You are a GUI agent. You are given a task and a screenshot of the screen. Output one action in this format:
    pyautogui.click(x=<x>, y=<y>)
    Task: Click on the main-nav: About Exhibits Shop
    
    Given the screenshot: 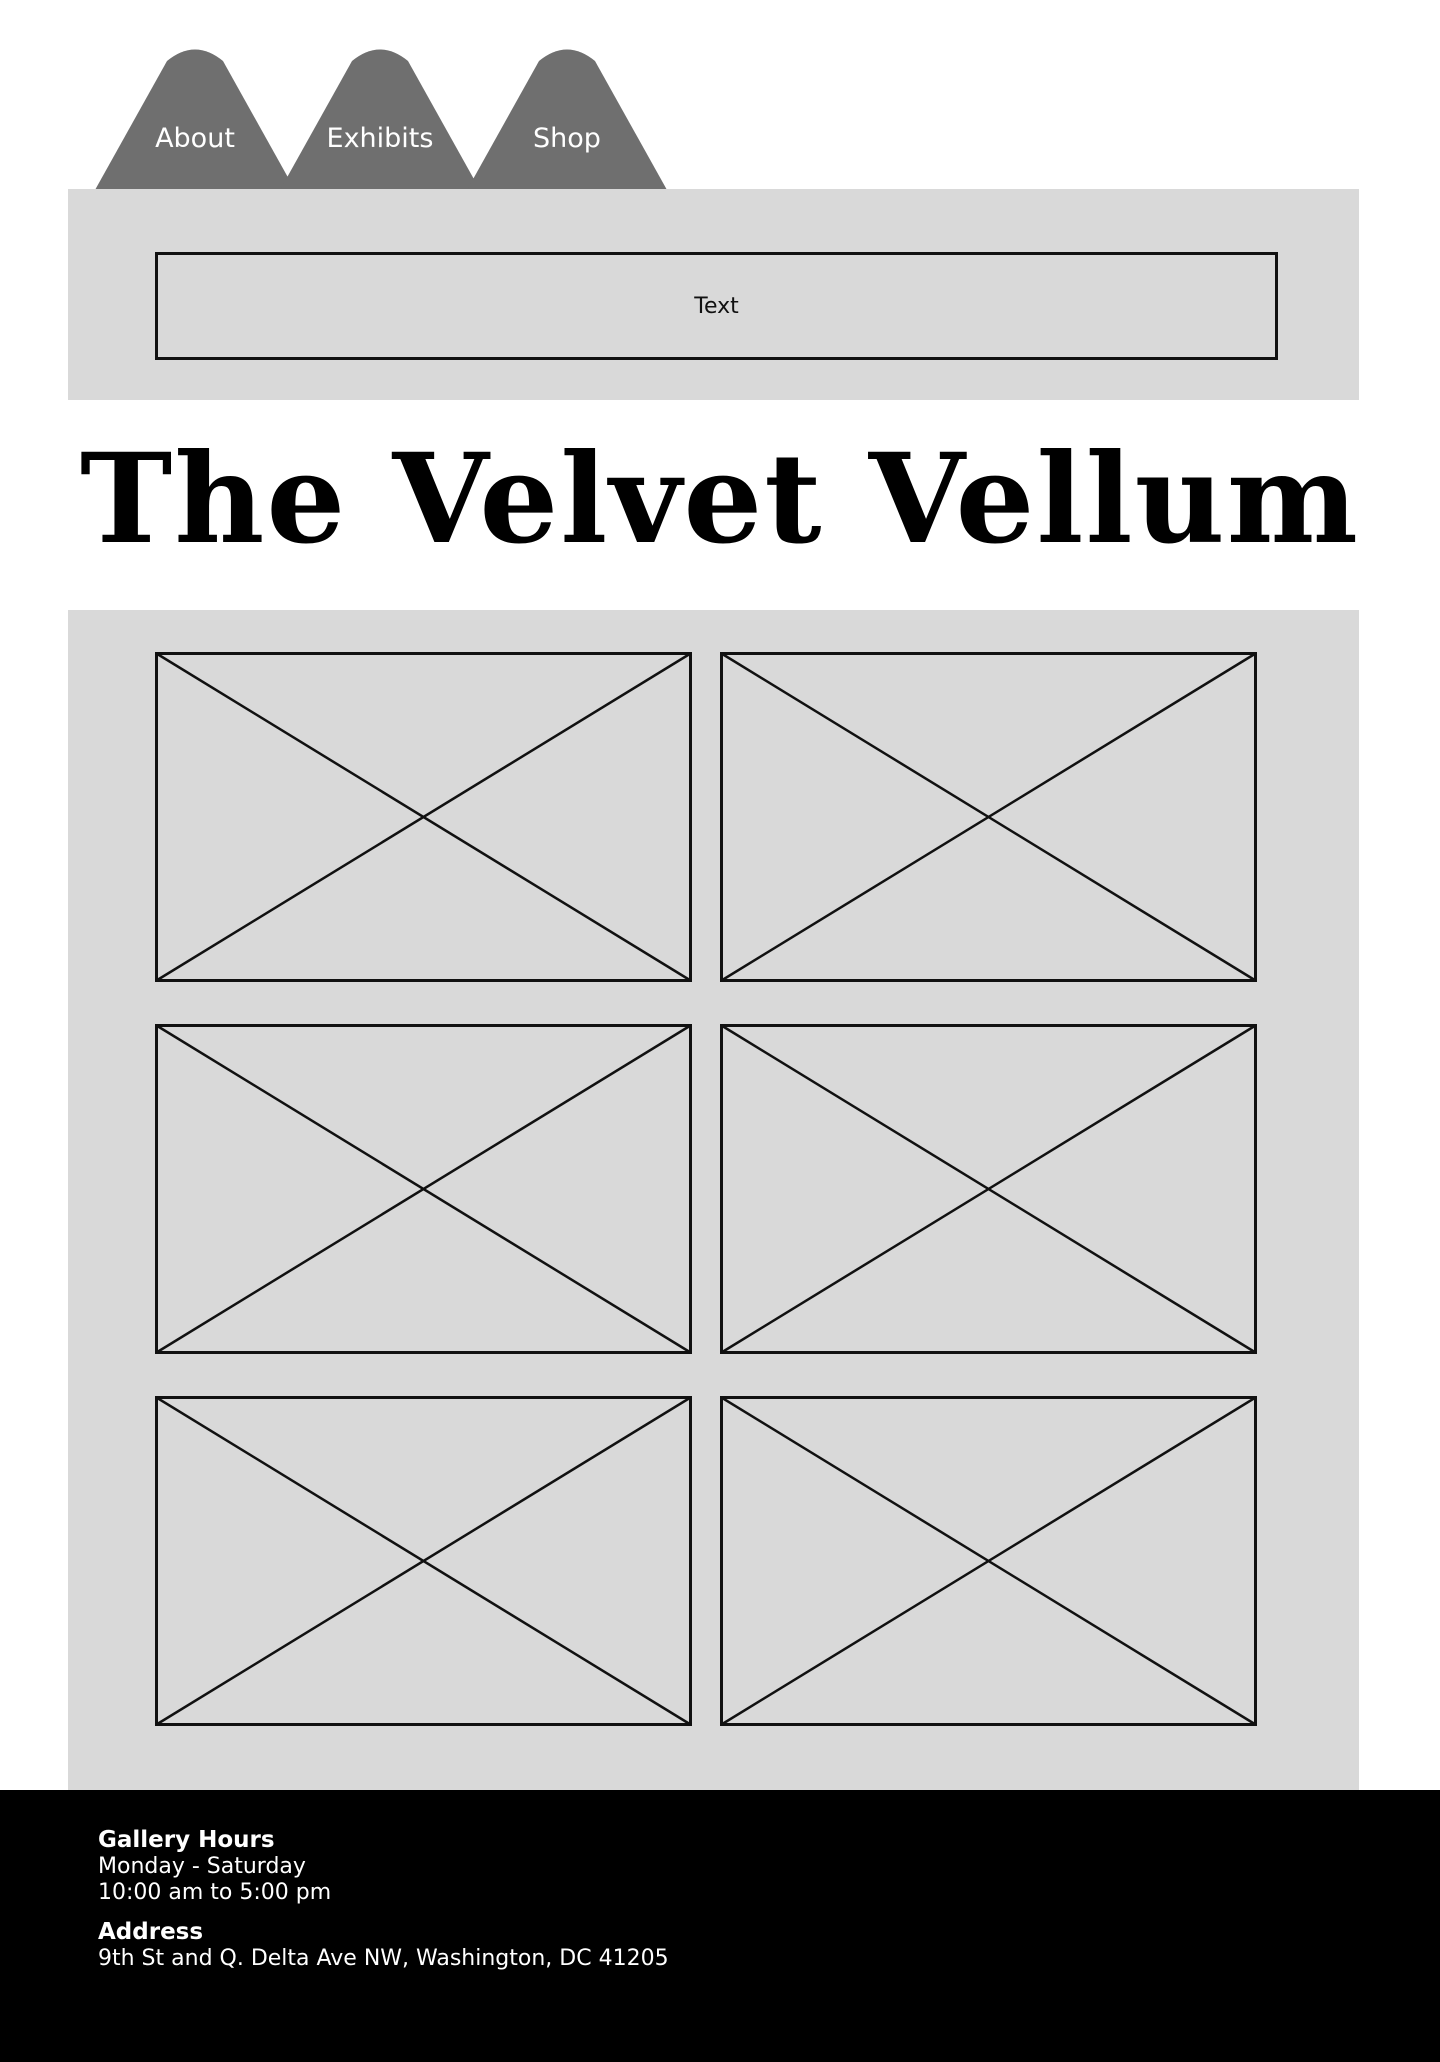 What is the action you would take?
    pyautogui.click(x=385, y=119)
    